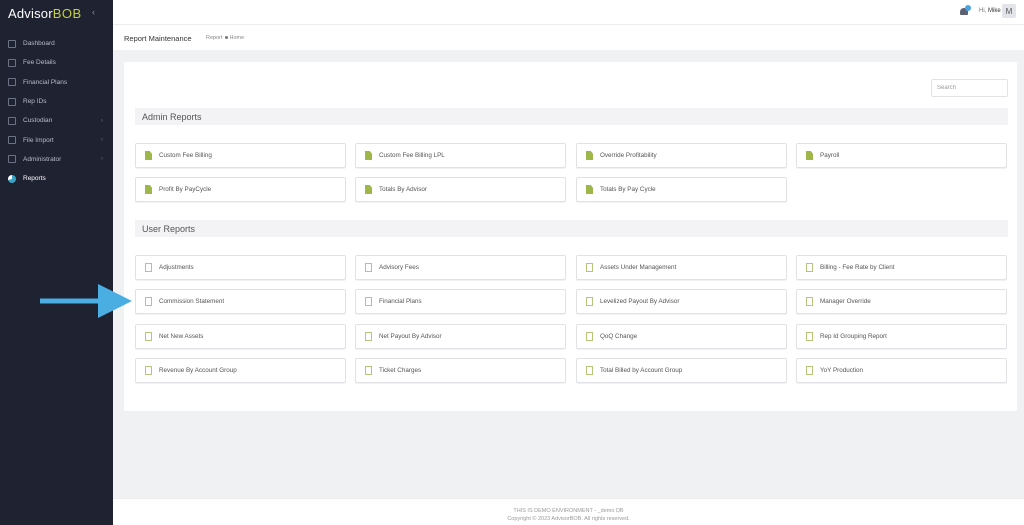  Describe the element at coordinates (853, 336) in the screenshot. I see `report-label: Rep Id Grouping Report` at that location.